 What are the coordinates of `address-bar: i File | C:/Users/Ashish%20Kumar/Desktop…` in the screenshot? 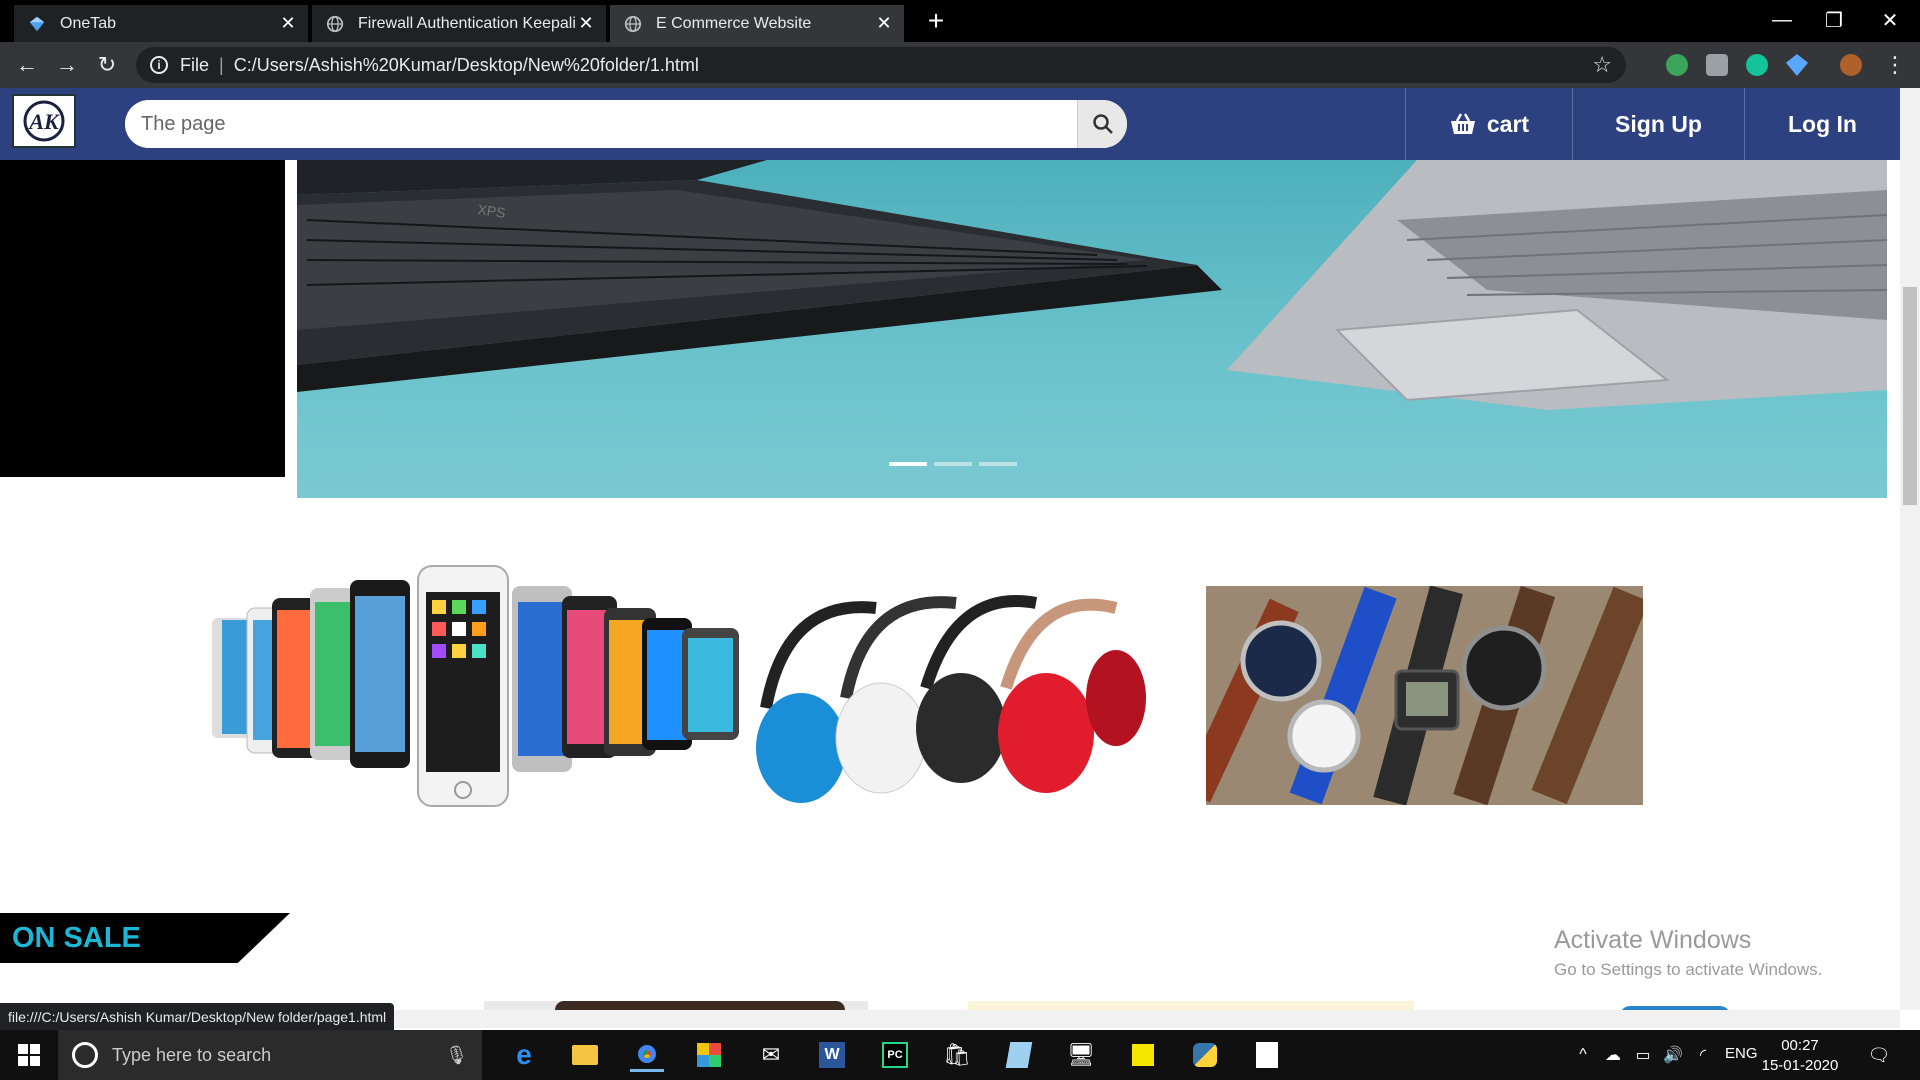 It's located at (881, 65).